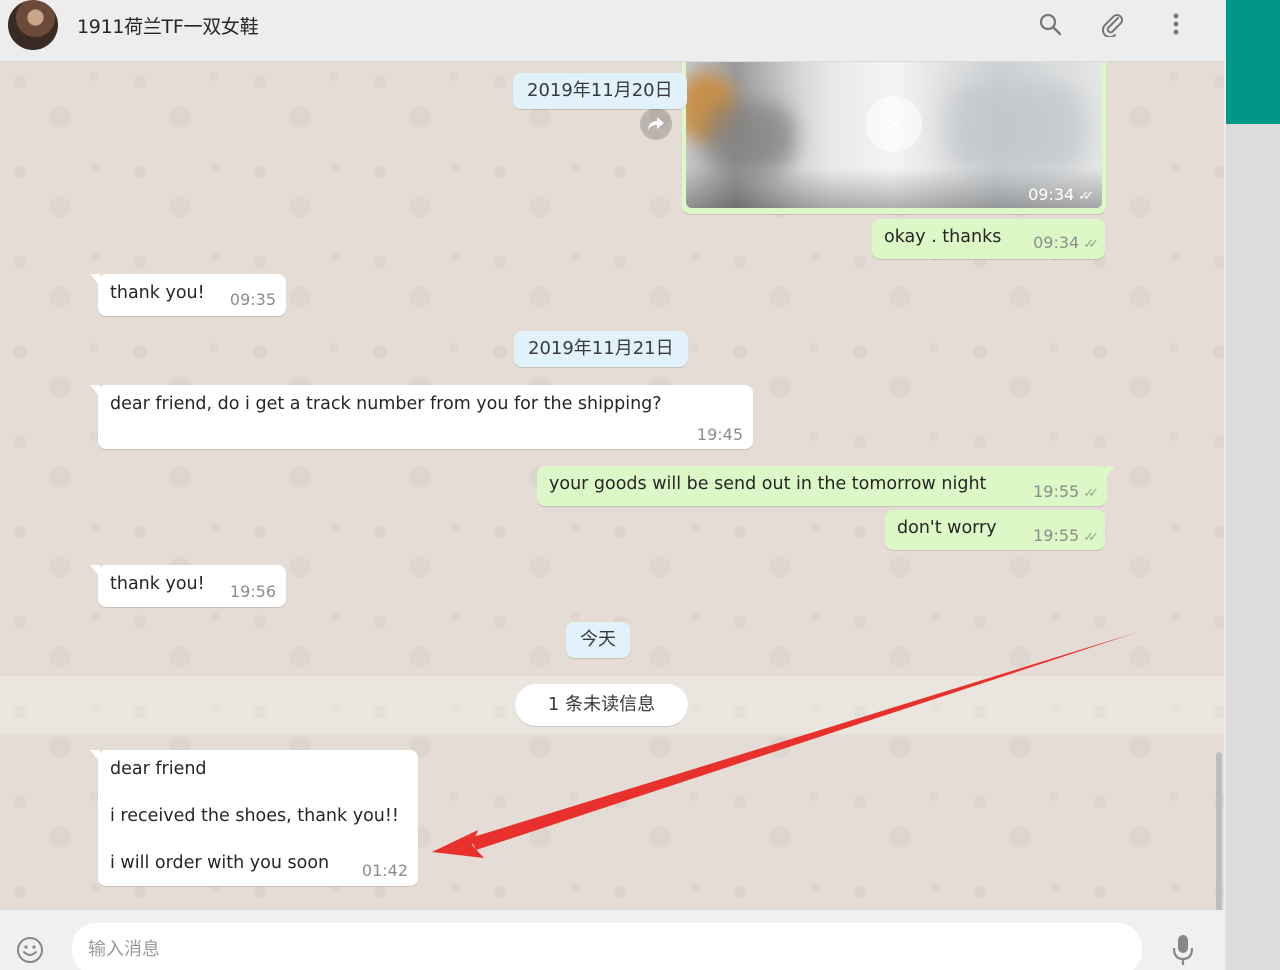  I want to click on chat-header: 1911荷兰TF一双女鞋, so click(612, 31).